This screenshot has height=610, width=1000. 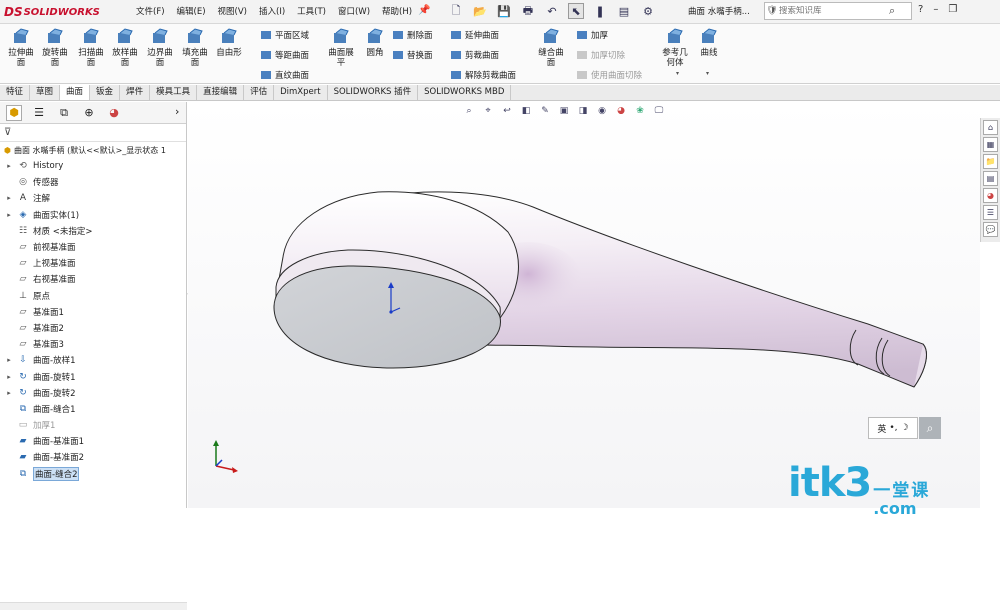 What do you see at coordinates (990, 161) in the screenshot?
I see `file-explorer-icon: 📁` at bounding box center [990, 161].